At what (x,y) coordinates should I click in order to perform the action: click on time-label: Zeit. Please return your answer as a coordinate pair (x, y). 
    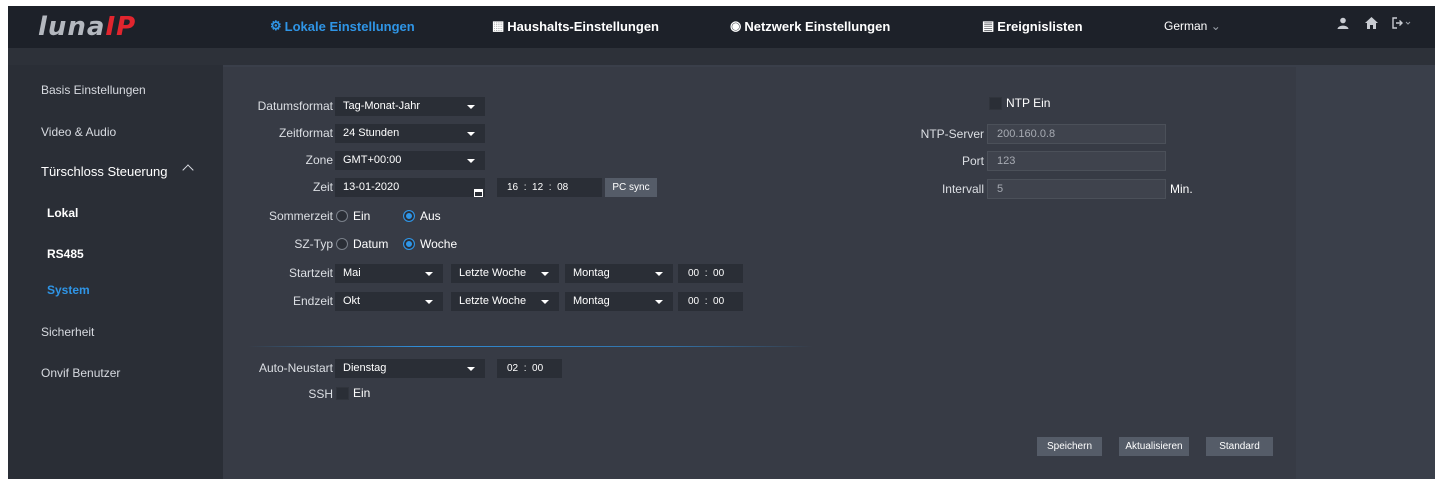
    Looking at the image, I should click on (322, 187).